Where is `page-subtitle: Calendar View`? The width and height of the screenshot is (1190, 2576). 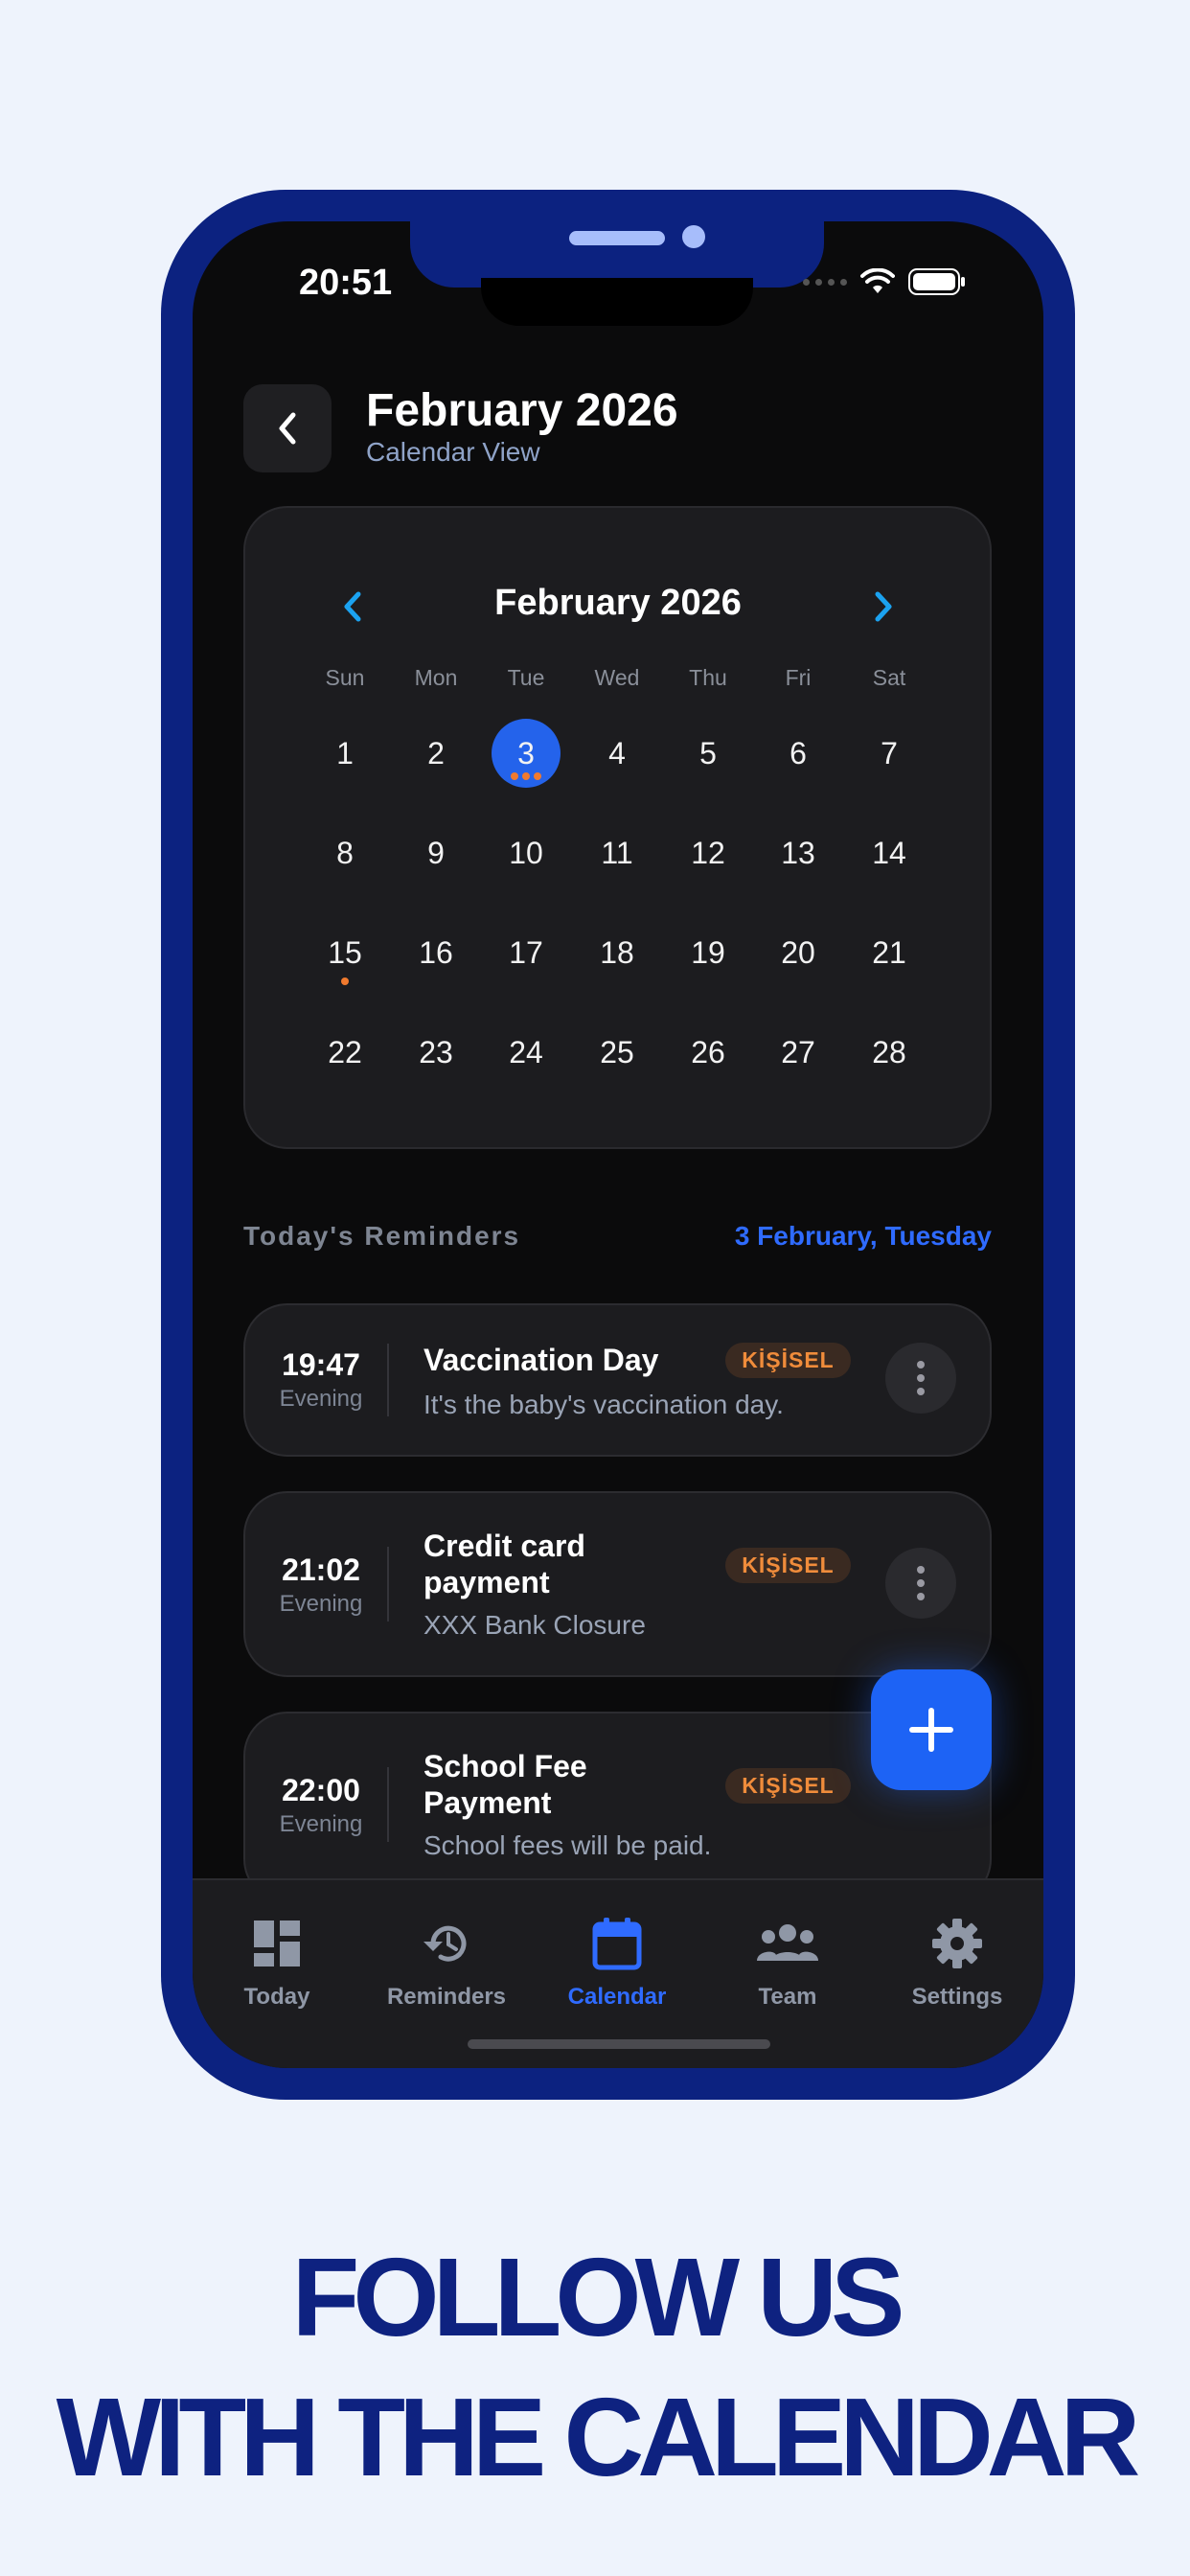
page-subtitle: Calendar View is located at coordinates (453, 452).